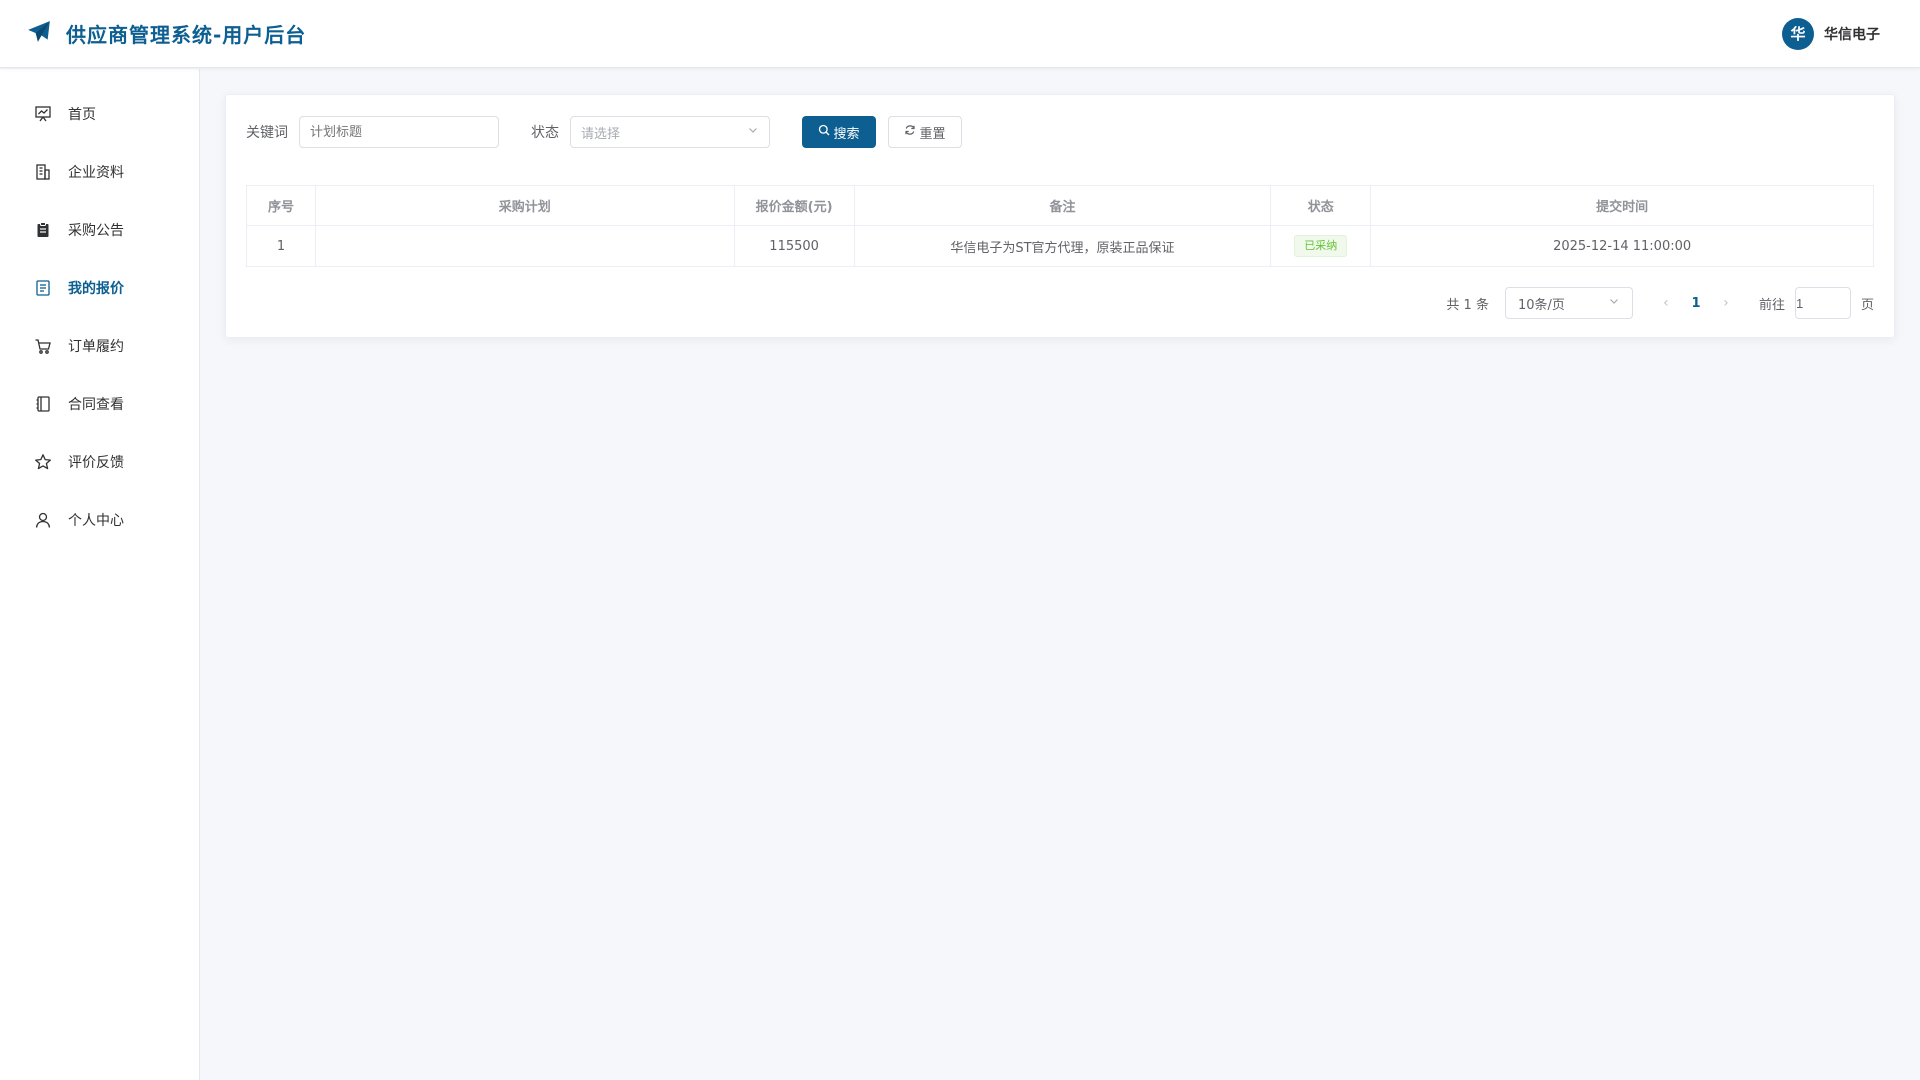 The width and height of the screenshot is (1920, 1080). Describe the element at coordinates (82, 115) in the screenshot. I see `sidebar-item-label: 首页` at that location.